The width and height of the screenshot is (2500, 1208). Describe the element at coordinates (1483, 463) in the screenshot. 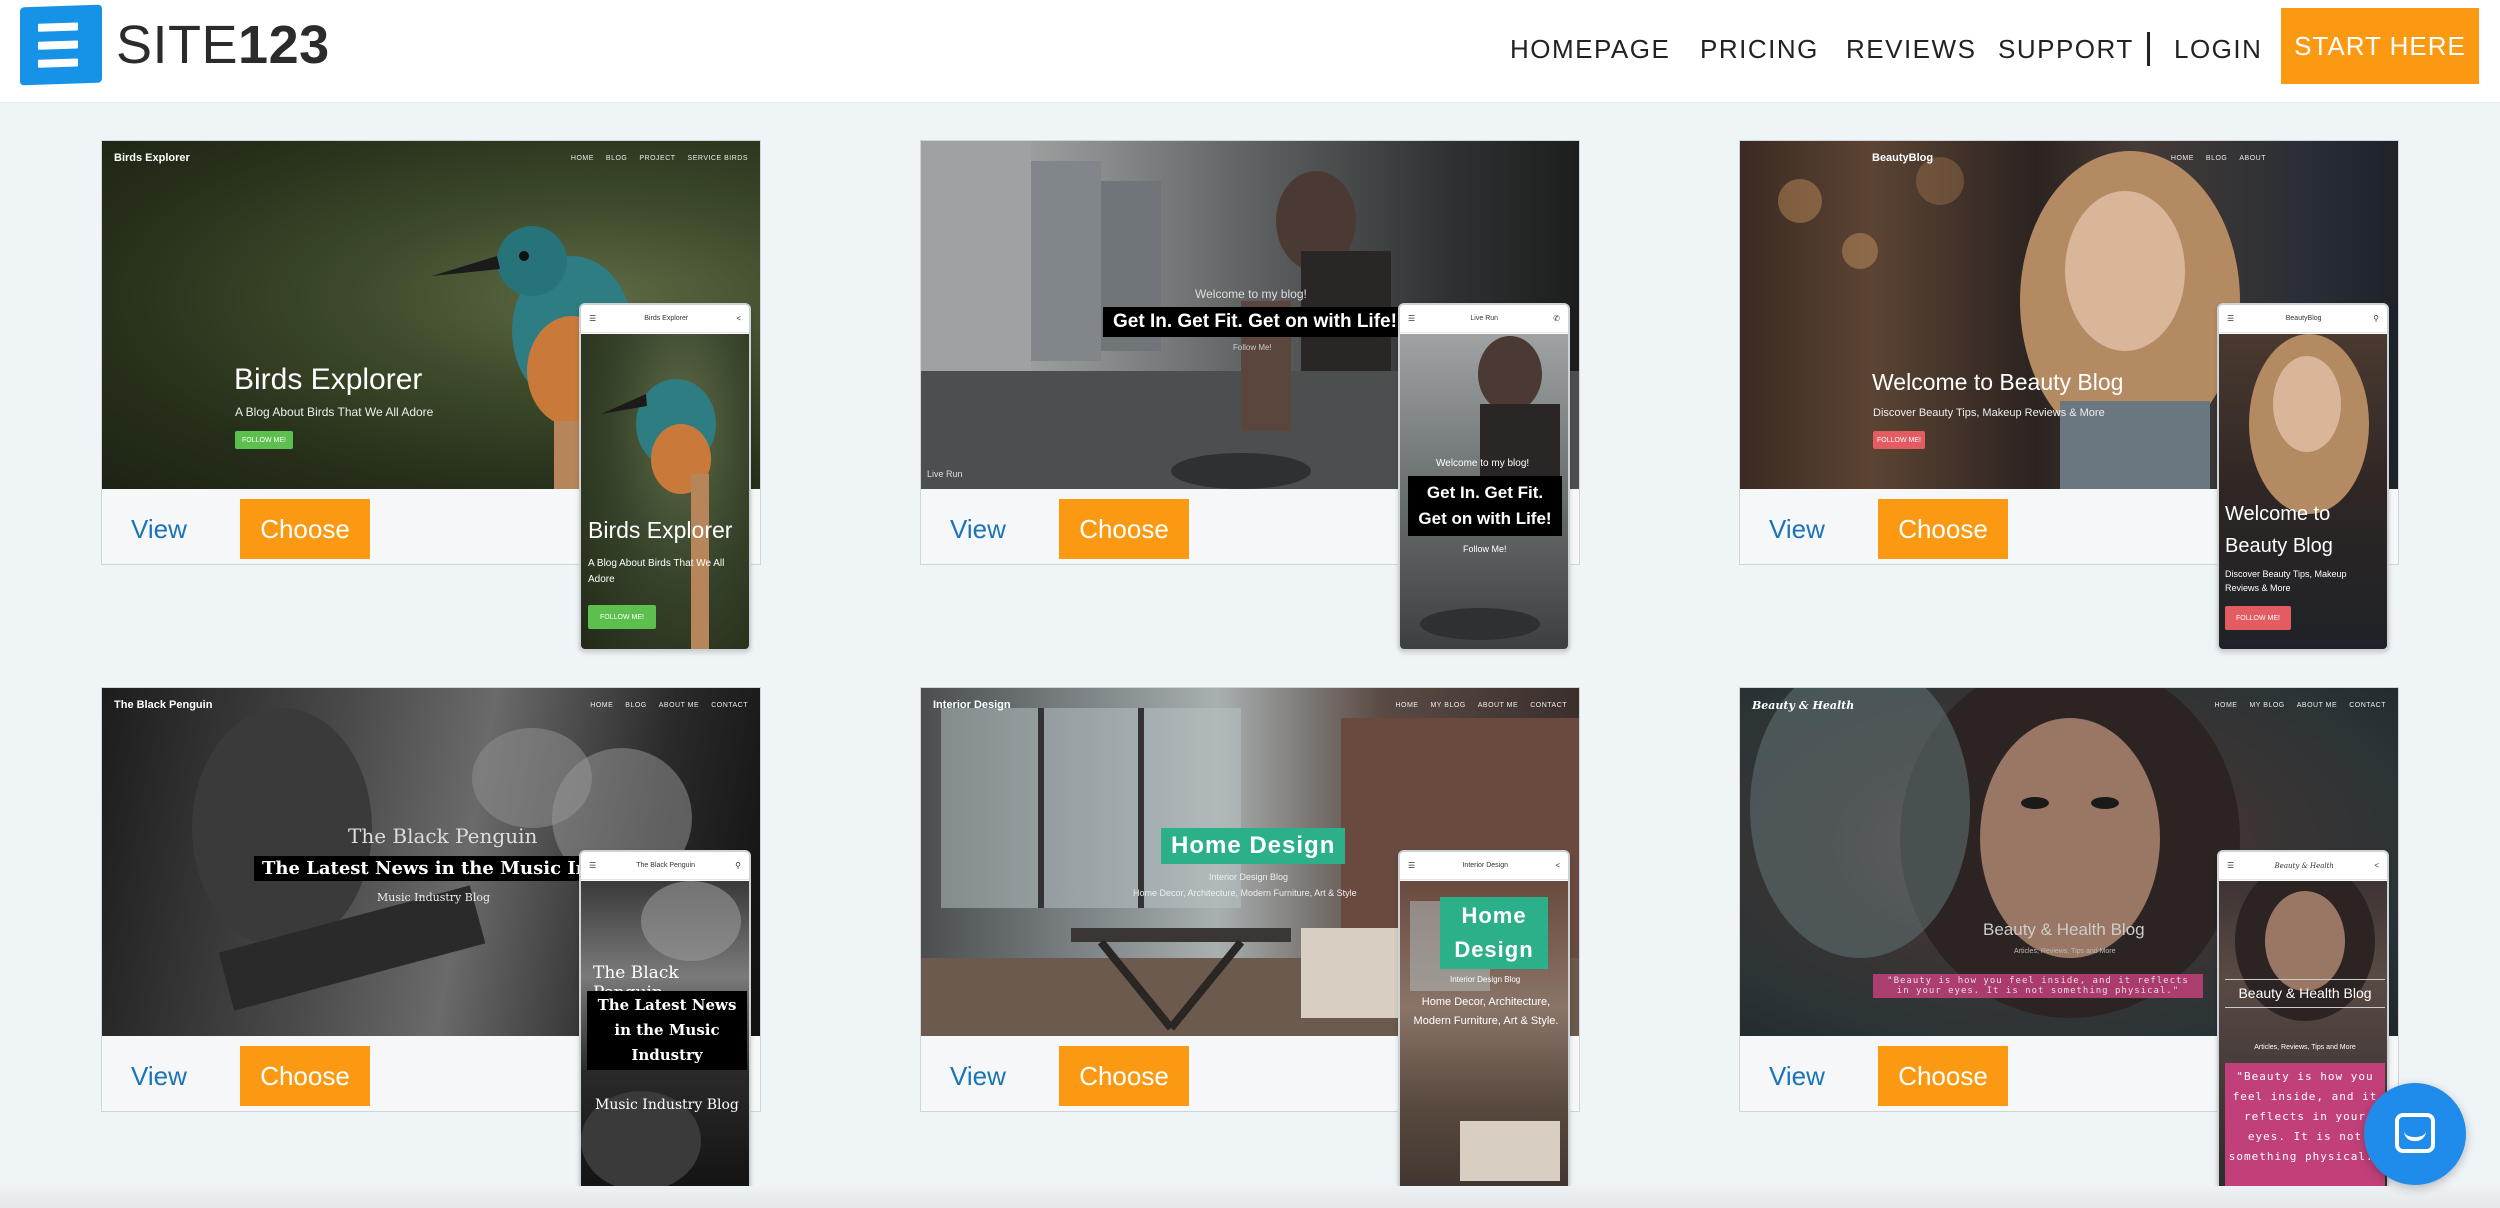

I see `mobile-kicker: Welcome to my blog!` at that location.